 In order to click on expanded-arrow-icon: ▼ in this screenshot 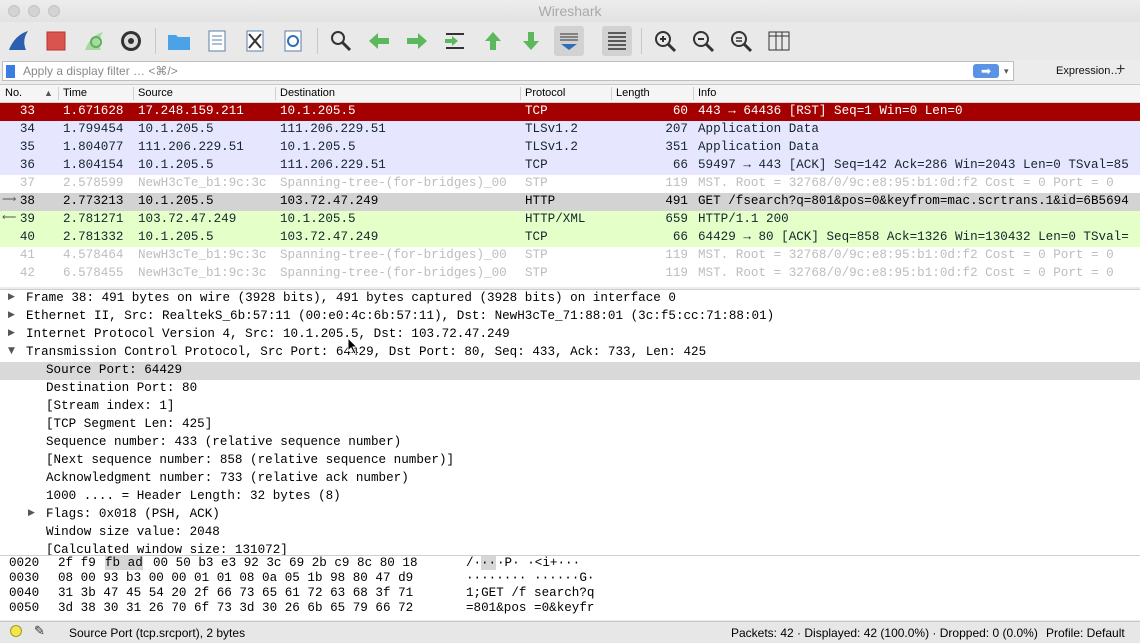, I will do `click(11, 351)`.